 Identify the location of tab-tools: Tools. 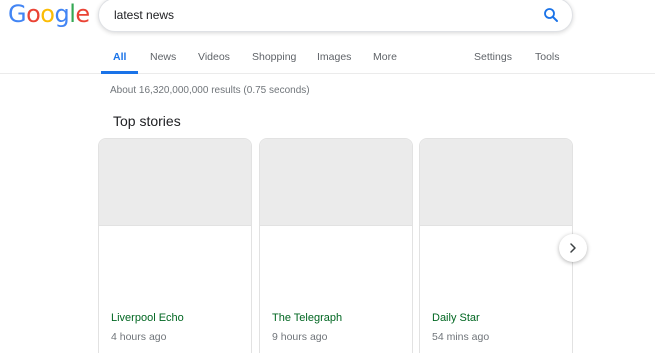
(547, 57).